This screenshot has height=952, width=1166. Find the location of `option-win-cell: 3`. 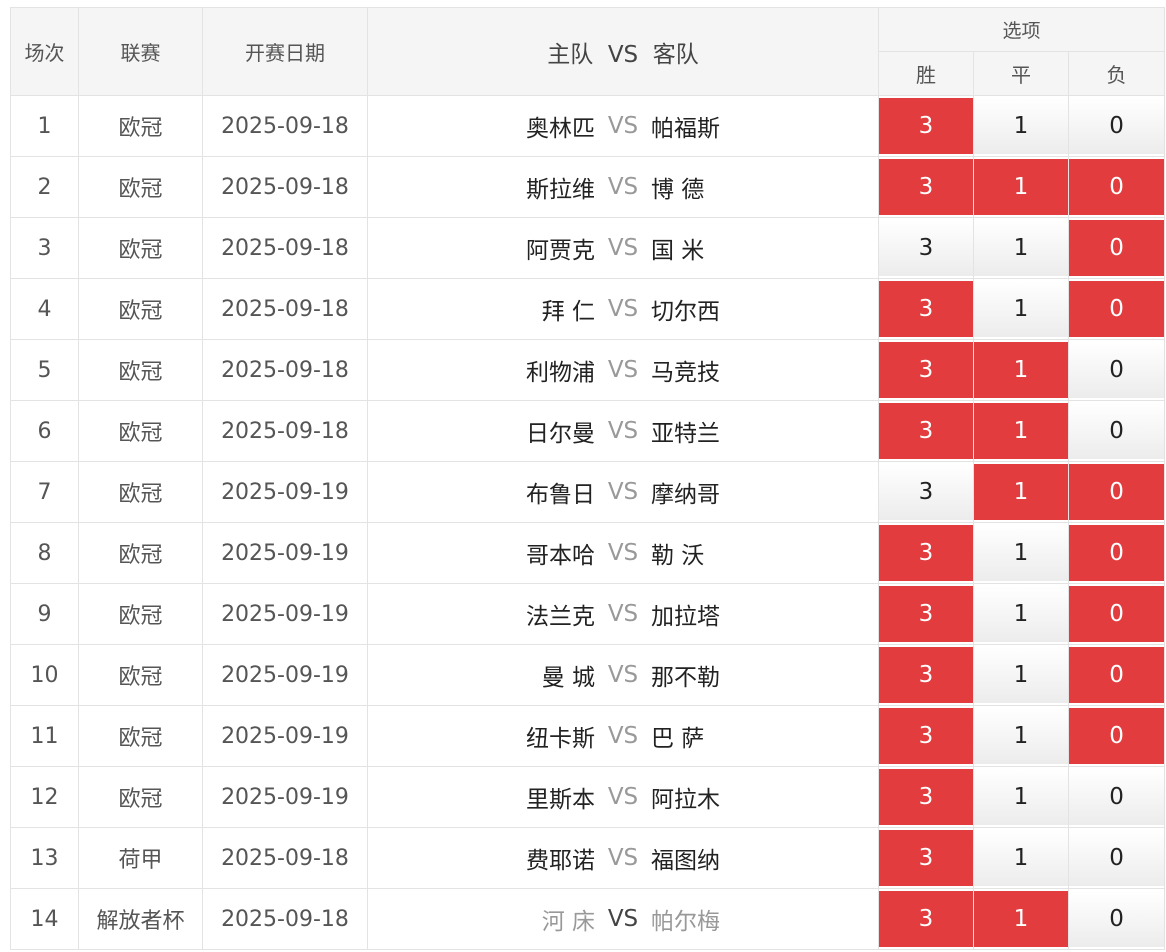

option-win-cell: 3 is located at coordinates (926, 431).